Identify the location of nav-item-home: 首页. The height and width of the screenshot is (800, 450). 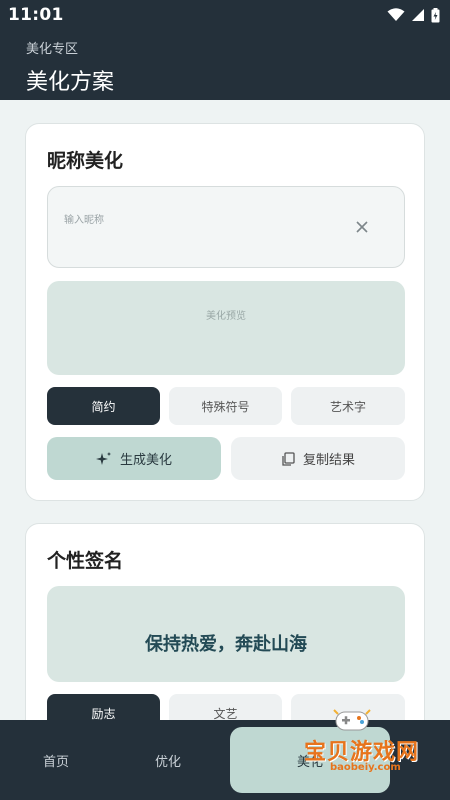
(56, 760).